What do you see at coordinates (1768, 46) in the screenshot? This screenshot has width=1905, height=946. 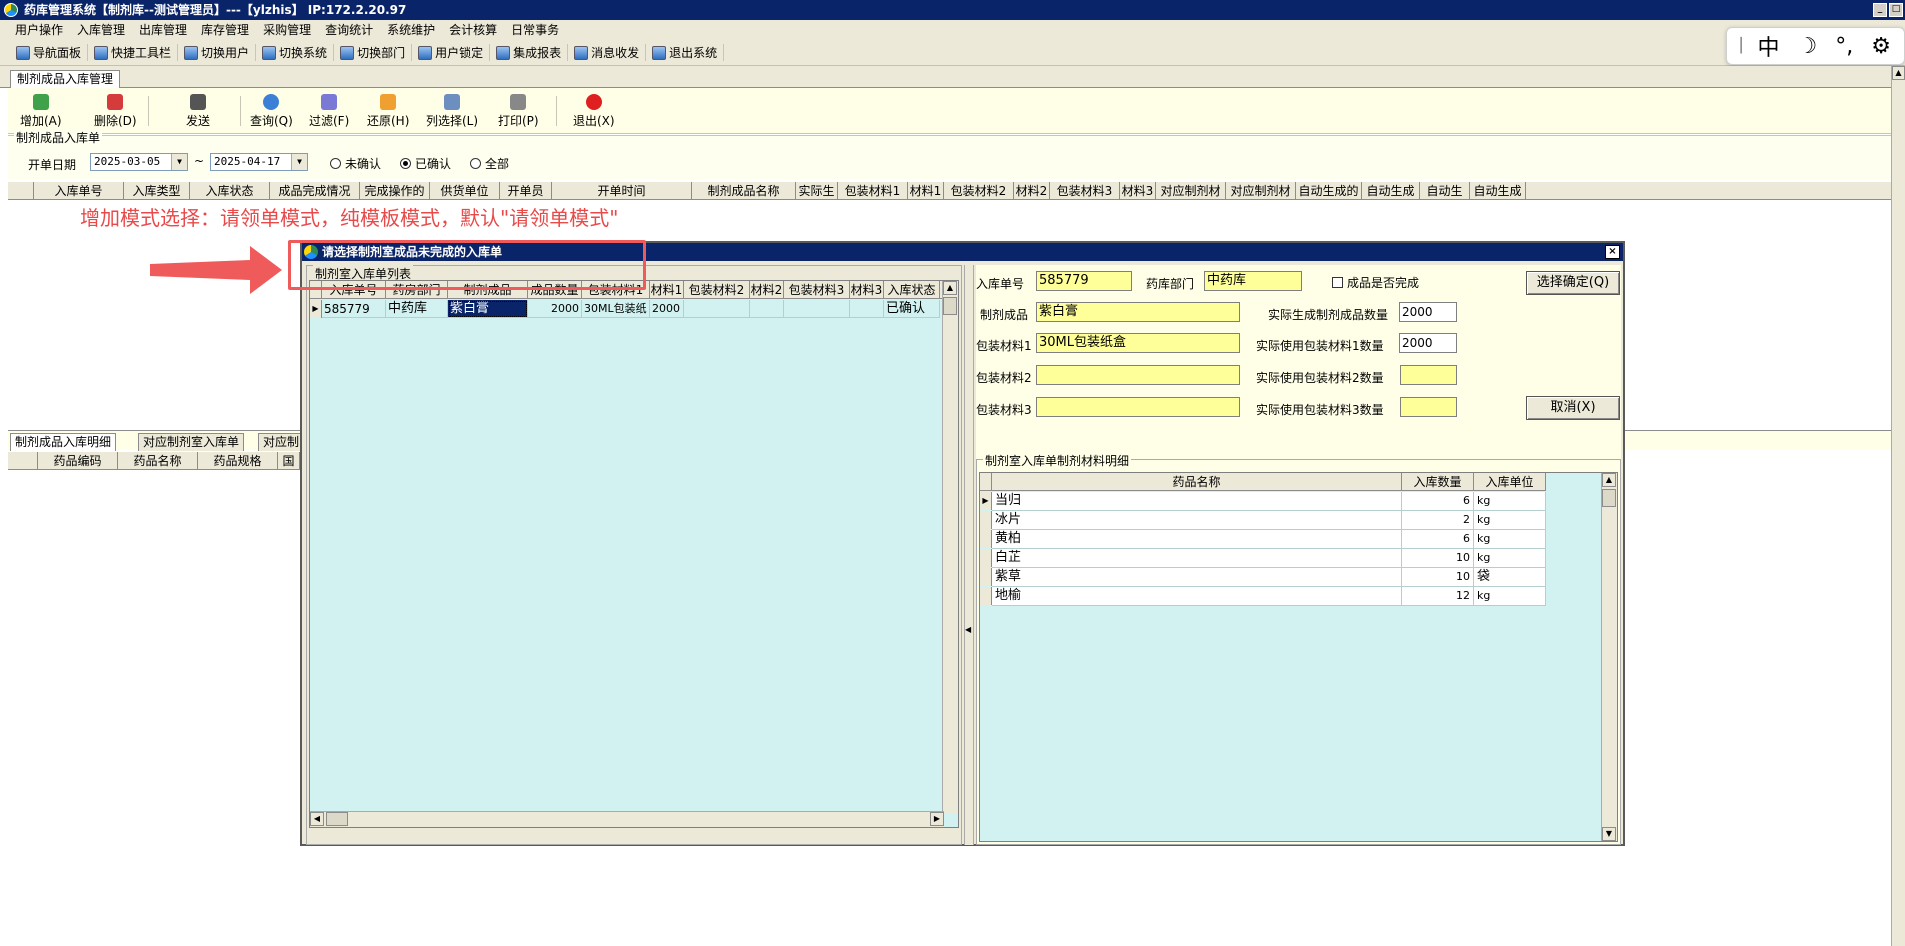 I see `ime-mode-toggle: 中` at bounding box center [1768, 46].